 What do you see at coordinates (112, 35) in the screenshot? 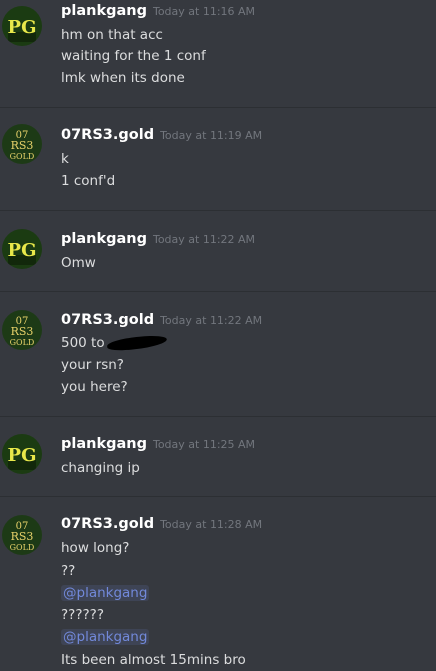
I see `message-line: hm on that acc` at bounding box center [112, 35].